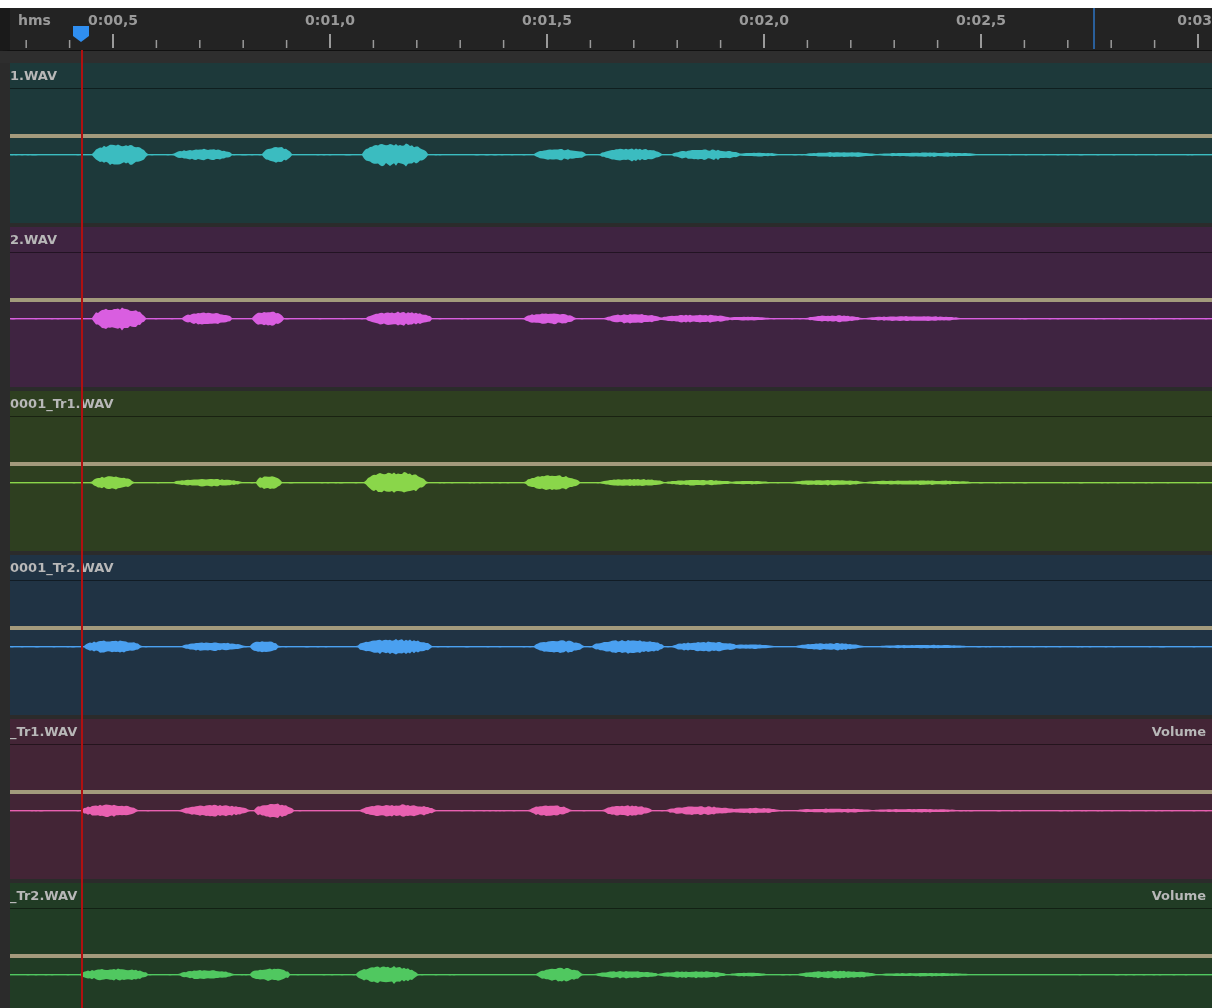  What do you see at coordinates (606, 29) in the screenshot?
I see `time-ruler: hms 0:00,5 0:01,0 0:01,5 0:02,0 0:02,5 0:03` at bounding box center [606, 29].